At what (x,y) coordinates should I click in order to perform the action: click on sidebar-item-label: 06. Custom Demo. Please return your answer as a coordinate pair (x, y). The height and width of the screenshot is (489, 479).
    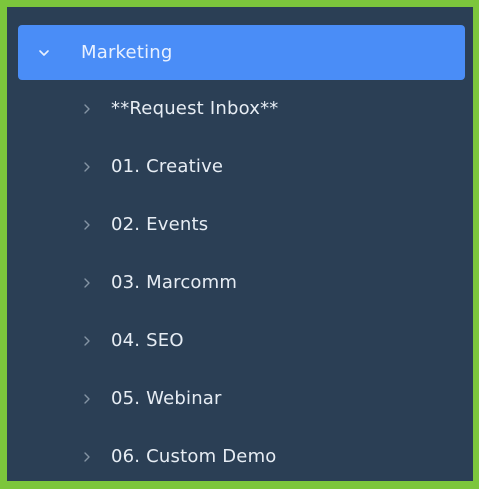
    Looking at the image, I should click on (194, 456).